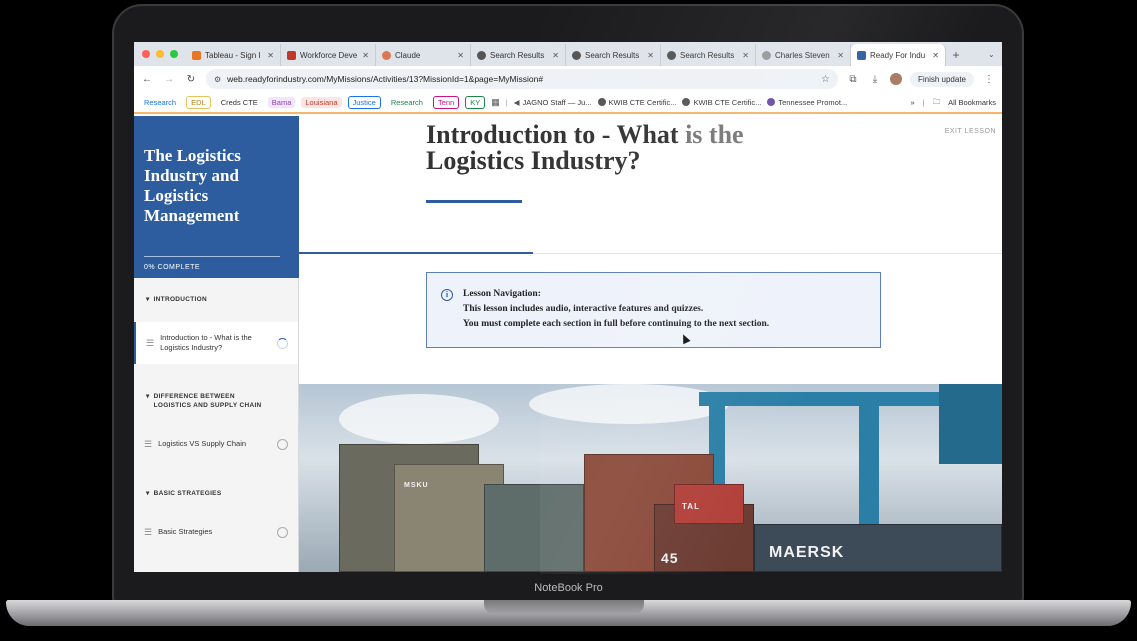  Describe the element at coordinates (169, 79) in the screenshot. I see `forward-arrow-icon: →` at that location.